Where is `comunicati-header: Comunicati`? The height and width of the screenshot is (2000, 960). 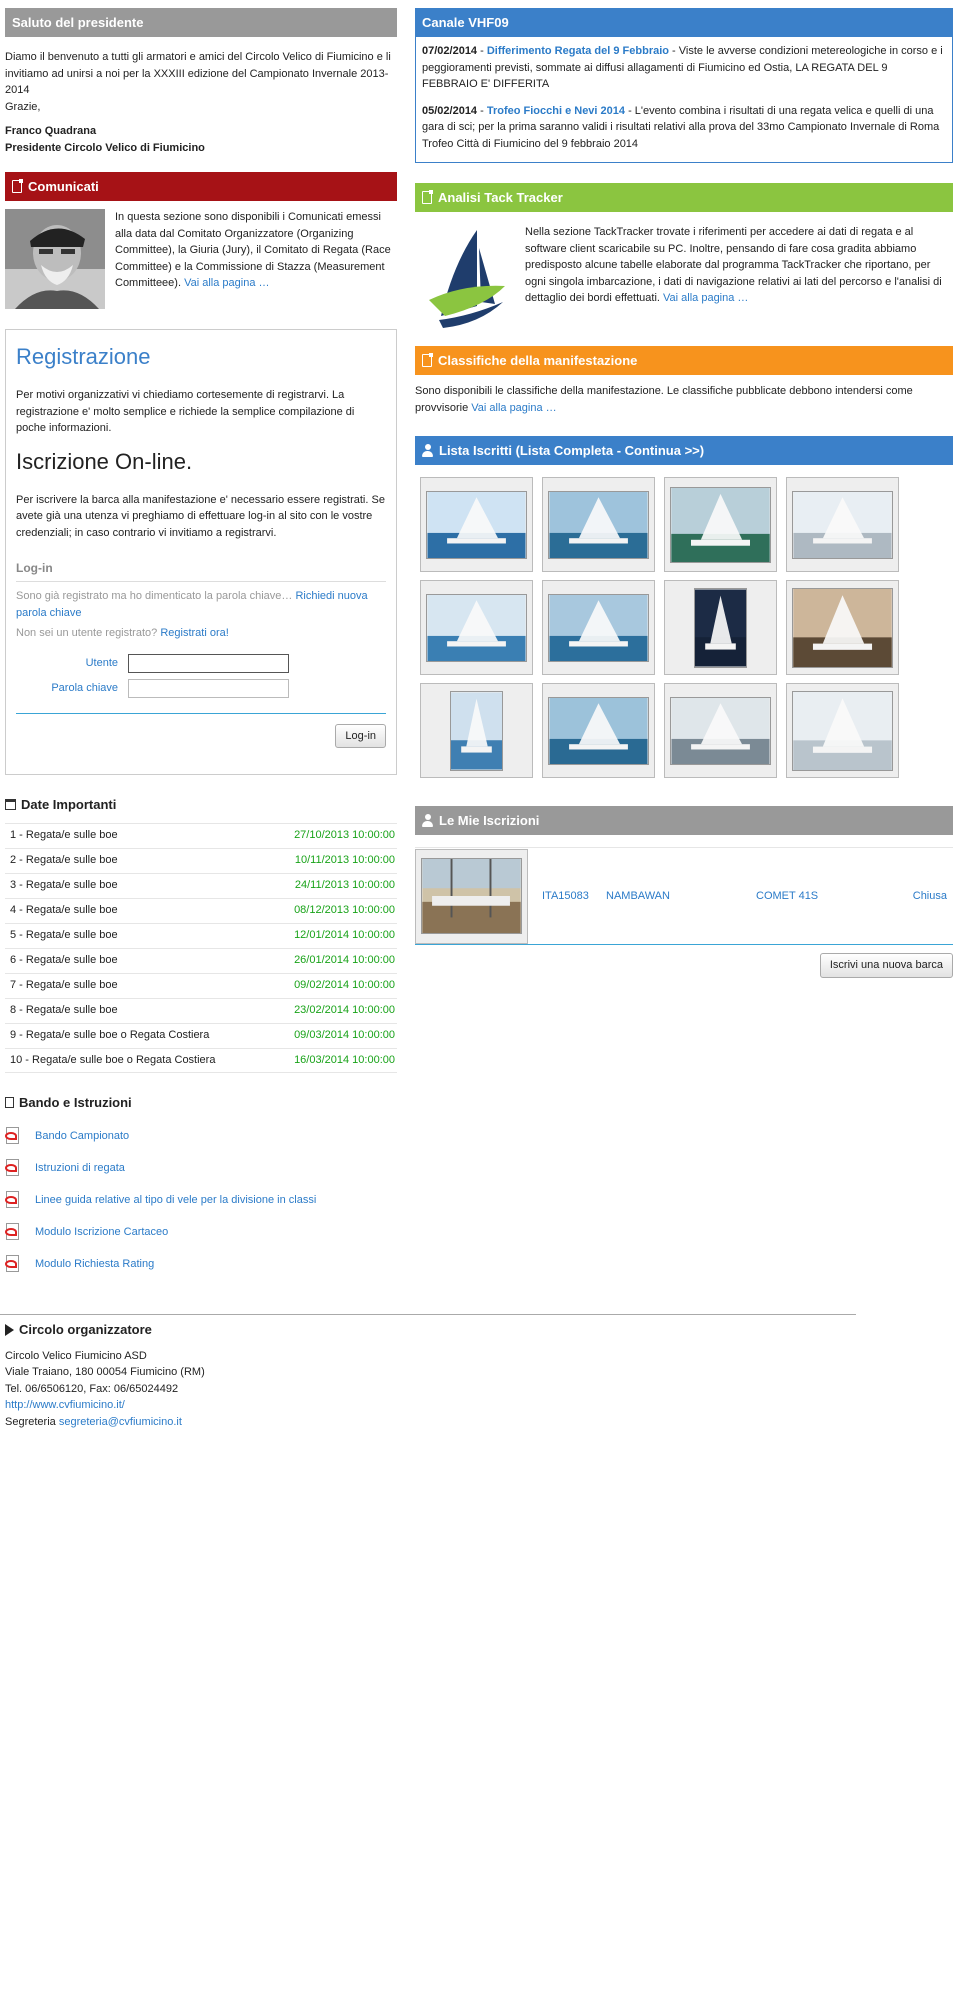
comunicati-header: Comunicati is located at coordinates (201, 186).